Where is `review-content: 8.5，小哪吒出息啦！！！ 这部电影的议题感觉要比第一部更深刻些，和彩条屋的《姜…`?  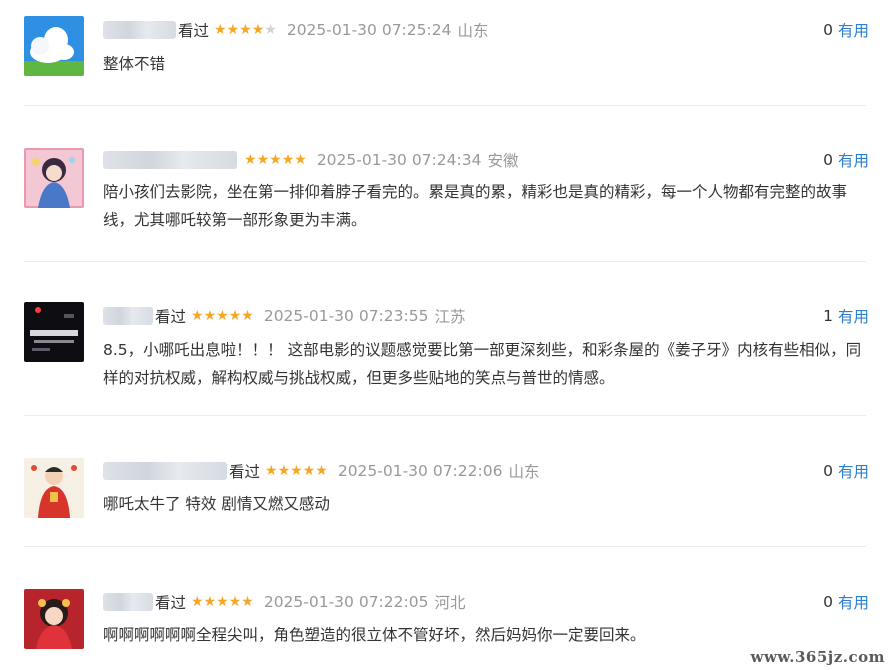 review-content: 8.5，小哪吒出息啦！！！ 这部电影的议题感觉要比第一部更深刻些，和彩条屋的《姜… is located at coordinates (482, 364).